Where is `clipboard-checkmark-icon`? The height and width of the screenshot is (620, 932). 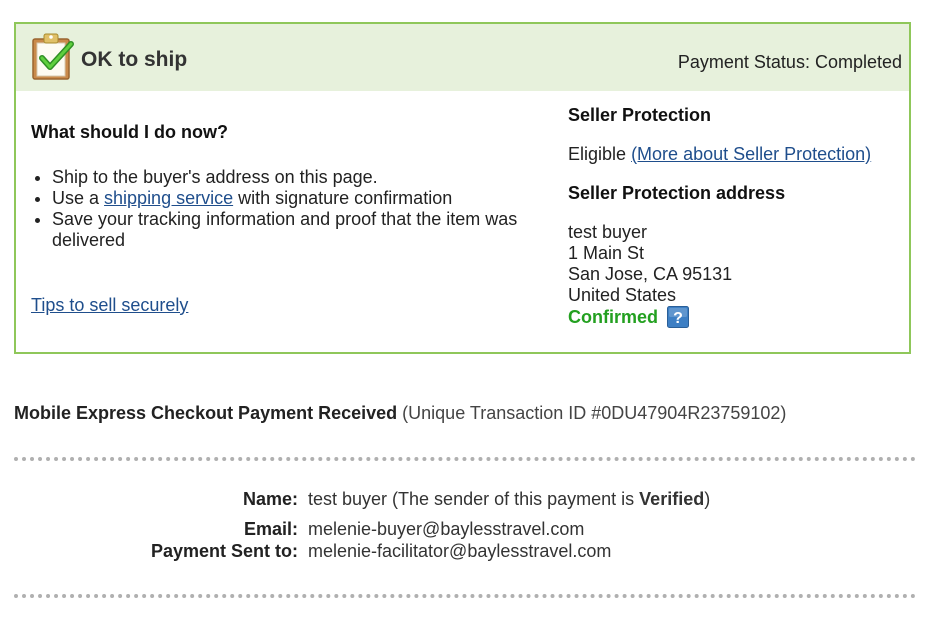
clipboard-checkmark-icon is located at coordinates (53, 56).